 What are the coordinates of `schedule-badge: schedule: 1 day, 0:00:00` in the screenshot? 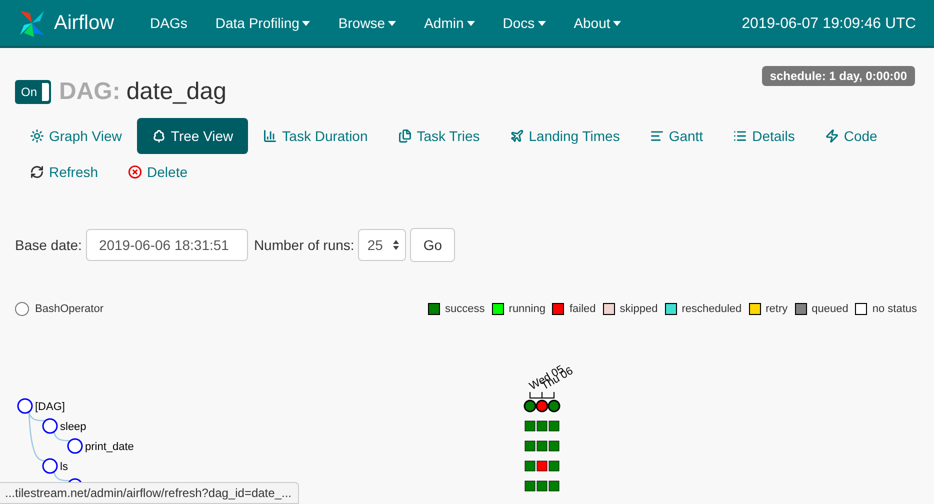 It's located at (838, 76).